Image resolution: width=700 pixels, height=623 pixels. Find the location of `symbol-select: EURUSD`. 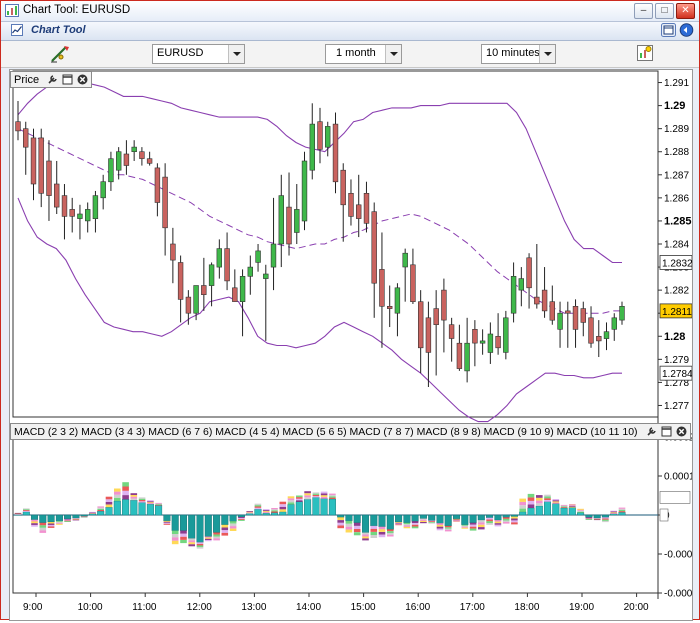

symbol-select: EURUSD is located at coordinates (198, 54).